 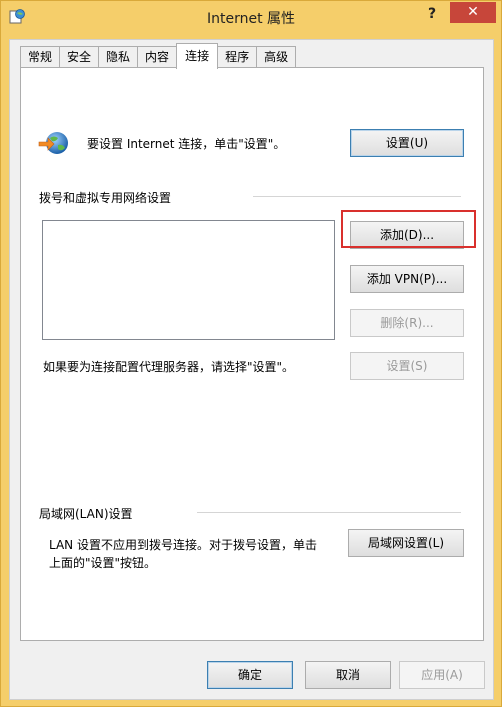 I want to click on tab-general: 常规, so click(x=40, y=57).